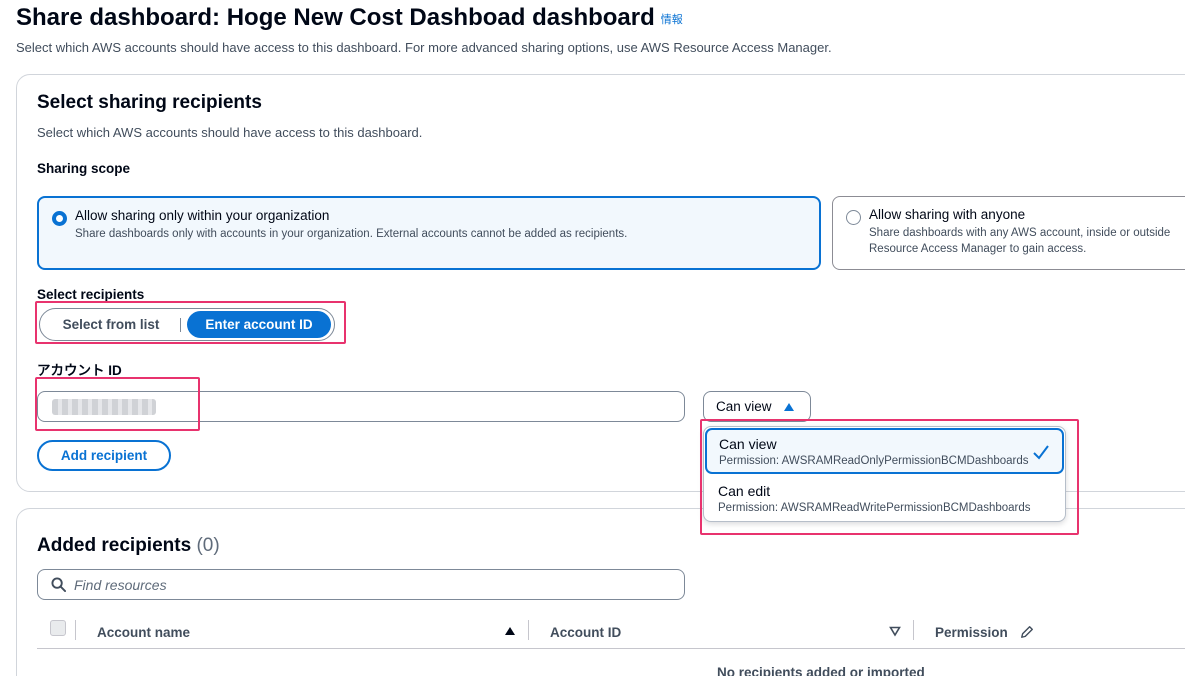 The height and width of the screenshot is (676, 1185). I want to click on recipient-mode-toggle: Select from list Enter account ID, so click(187, 324).